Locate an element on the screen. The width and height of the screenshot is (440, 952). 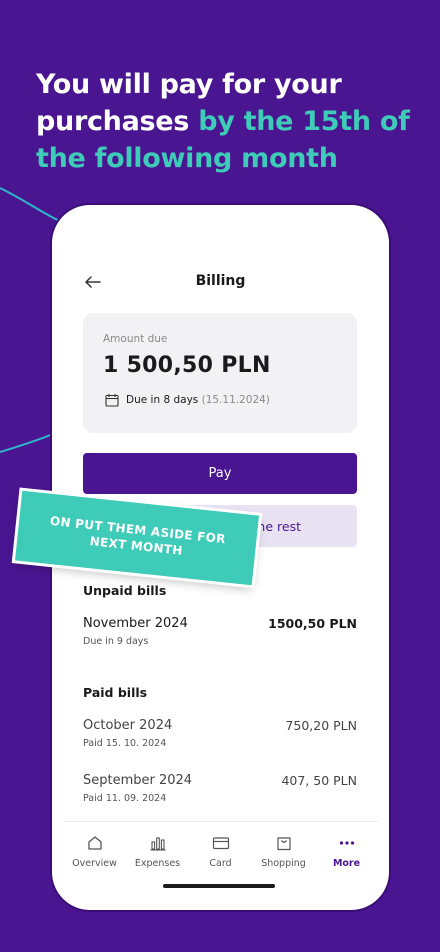
calendar-icon is located at coordinates (112, 400).